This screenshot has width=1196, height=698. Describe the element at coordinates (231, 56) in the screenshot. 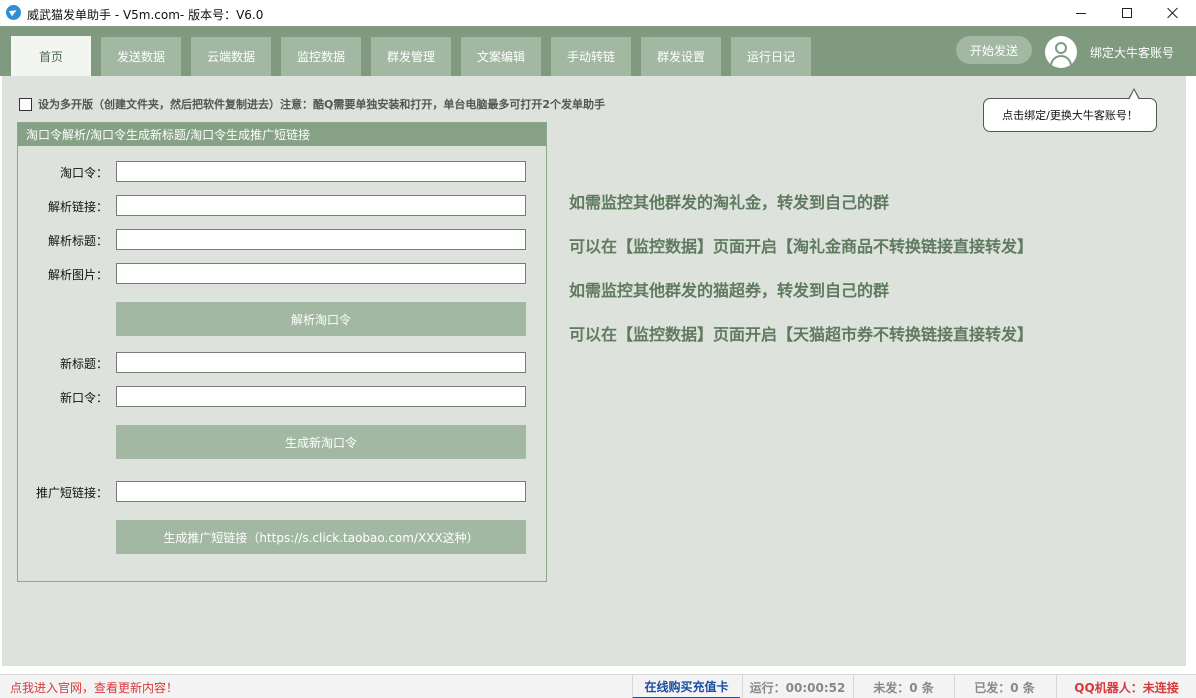

I see `tab-cloud-data: 云端数据` at that location.